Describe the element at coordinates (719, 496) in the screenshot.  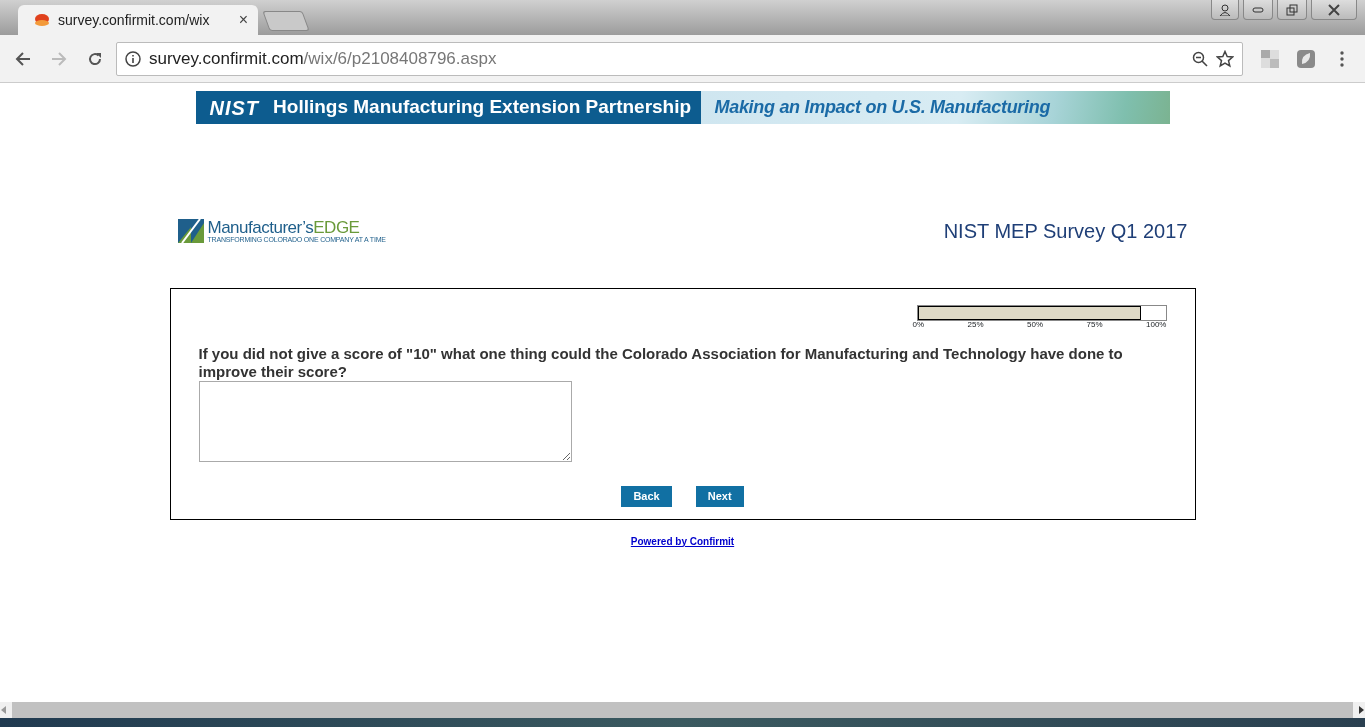
I see `next-button: Next` at that location.